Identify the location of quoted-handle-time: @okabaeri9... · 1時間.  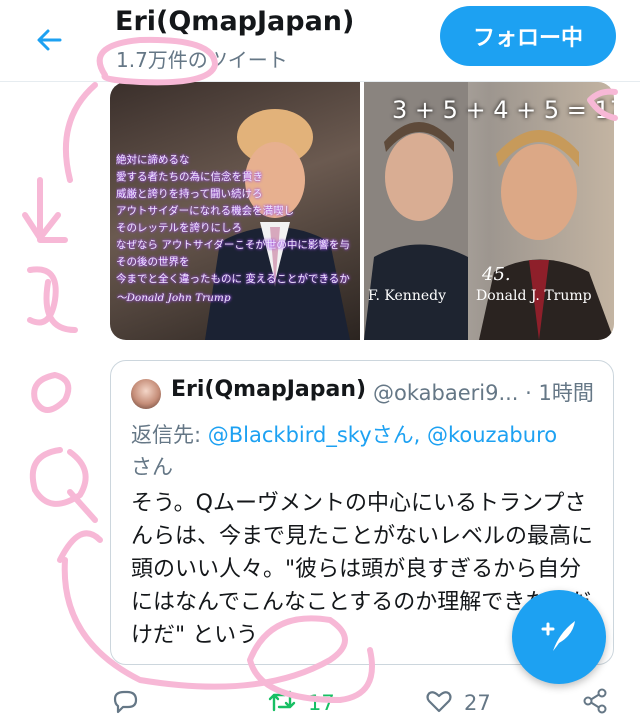
(483, 393).